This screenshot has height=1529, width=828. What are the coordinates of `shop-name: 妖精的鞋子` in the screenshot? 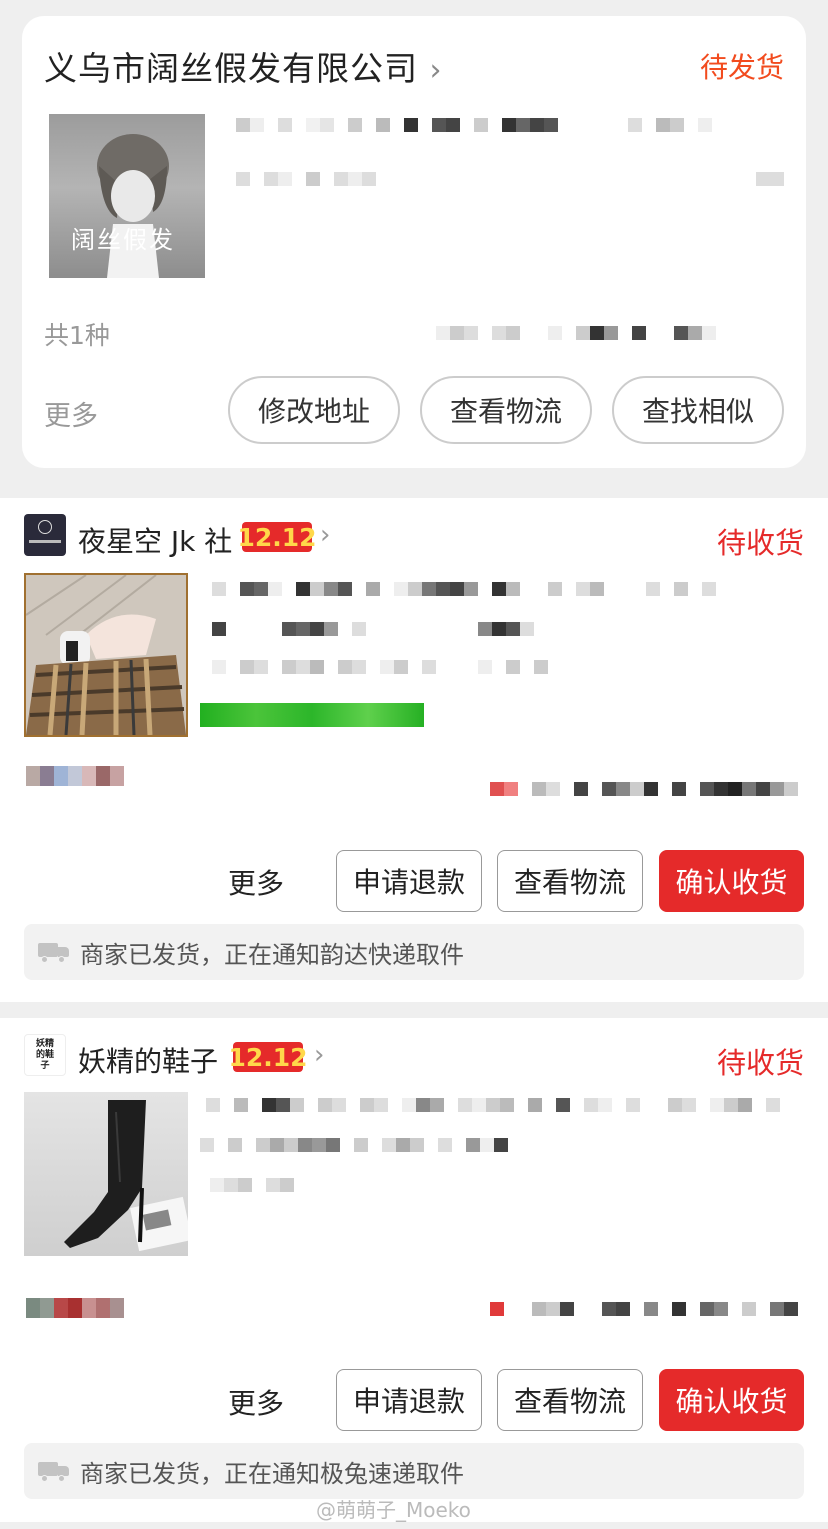 It's located at (148, 1060).